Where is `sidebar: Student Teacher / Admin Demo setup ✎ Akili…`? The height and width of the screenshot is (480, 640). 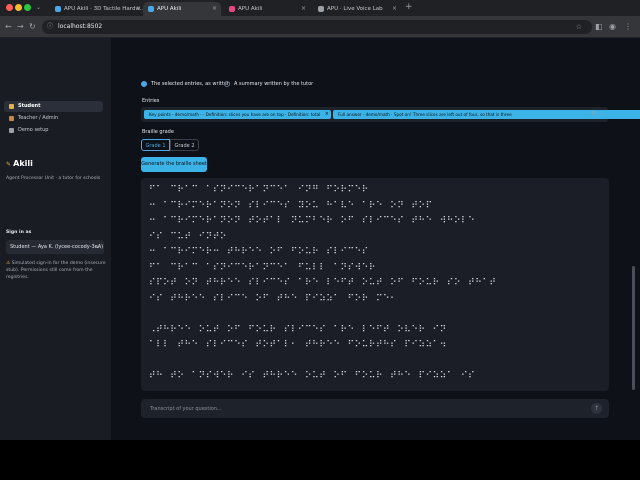
sidebar: Student Teacher / Admin Demo setup ✎ Akili… is located at coordinates (55, 239).